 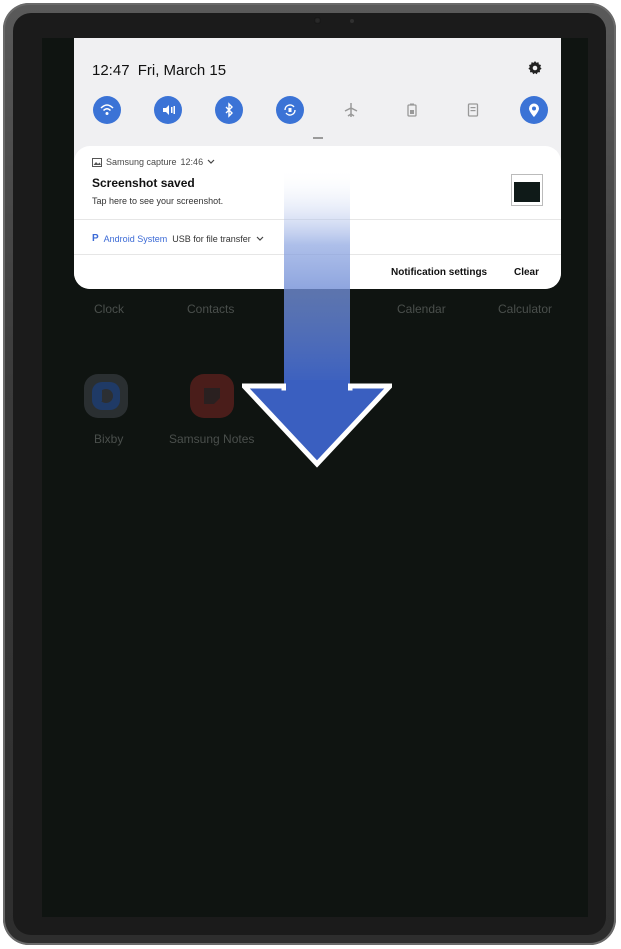 I want to click on samsung-notes-app-icon, so click(x=212, y=396).